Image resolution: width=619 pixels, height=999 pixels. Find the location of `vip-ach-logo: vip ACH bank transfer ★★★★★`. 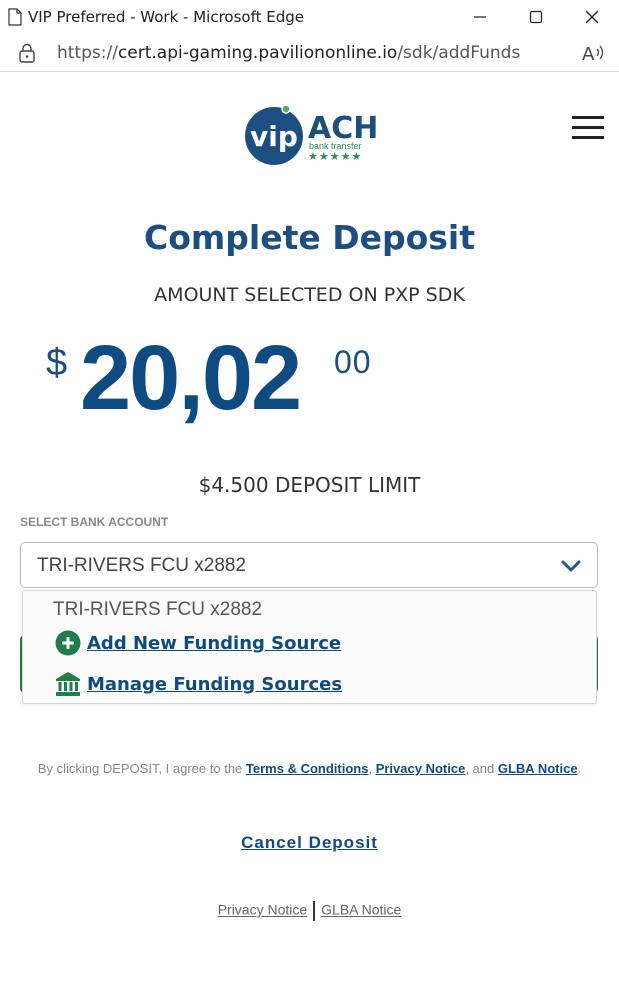

vip-ach-logo: vip ACH bank transfer ★★★★★ is located at coordinates (311, 135).